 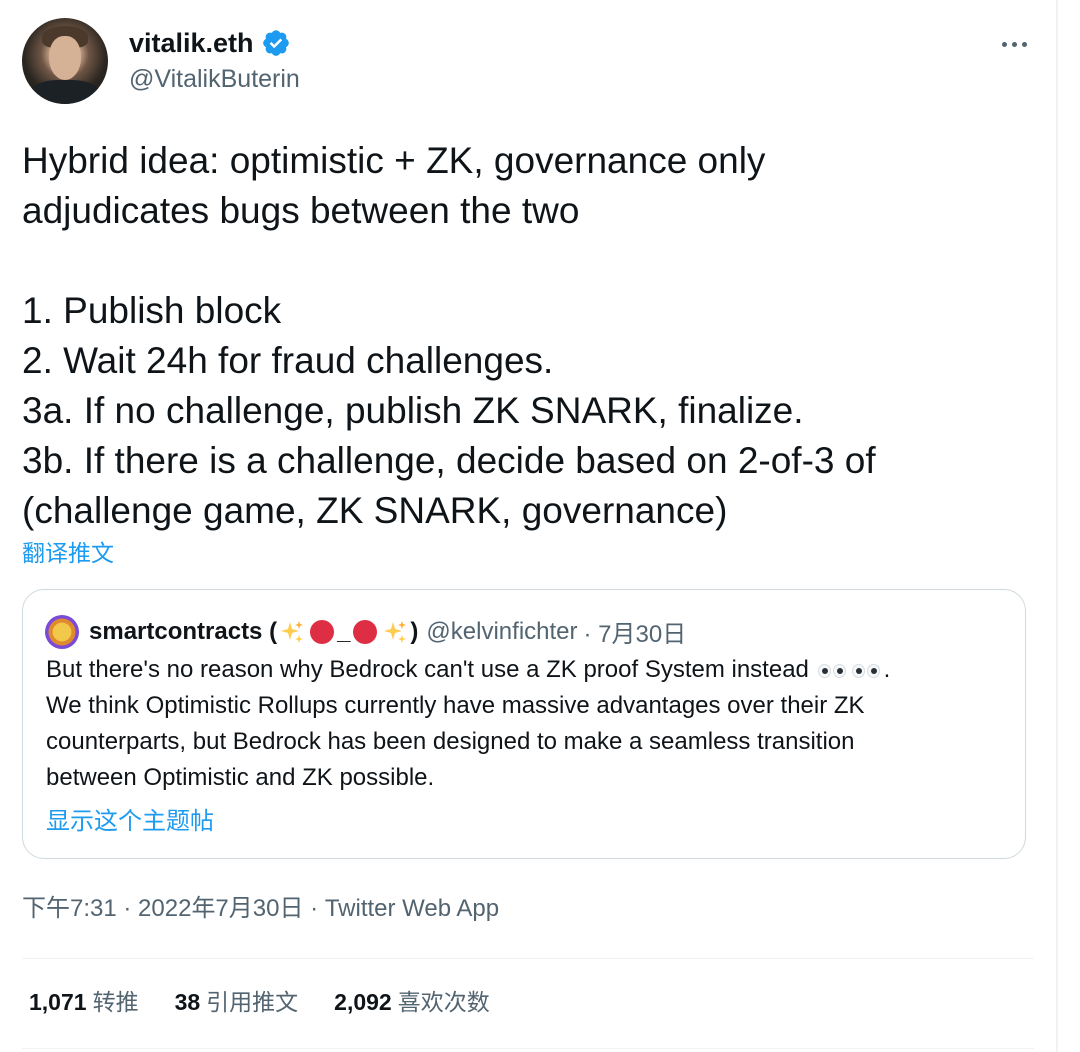 I want to click on column-border, so click(x=1057, y=526).